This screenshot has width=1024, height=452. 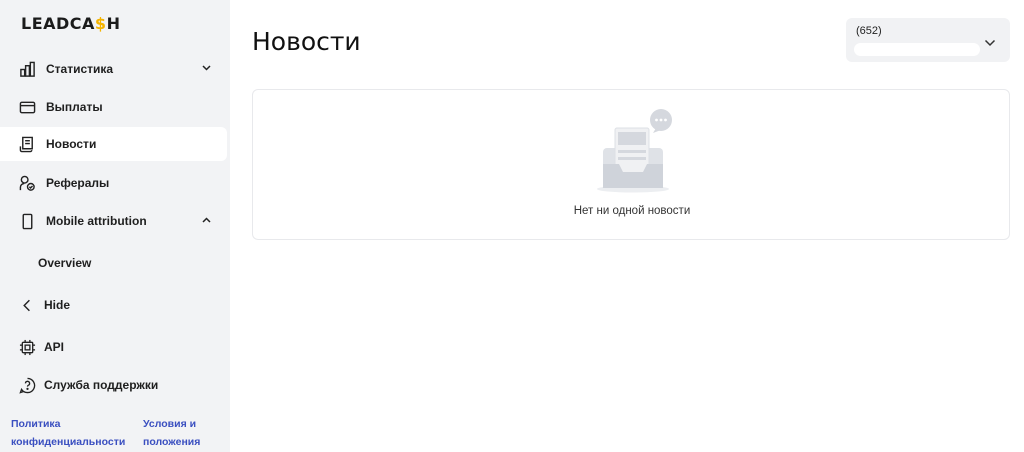 What do you see at coordinates (113, 107) in the screenshot?
I see `sidebar-item-payouts: Выплаты` at bounding box center [113, 107].